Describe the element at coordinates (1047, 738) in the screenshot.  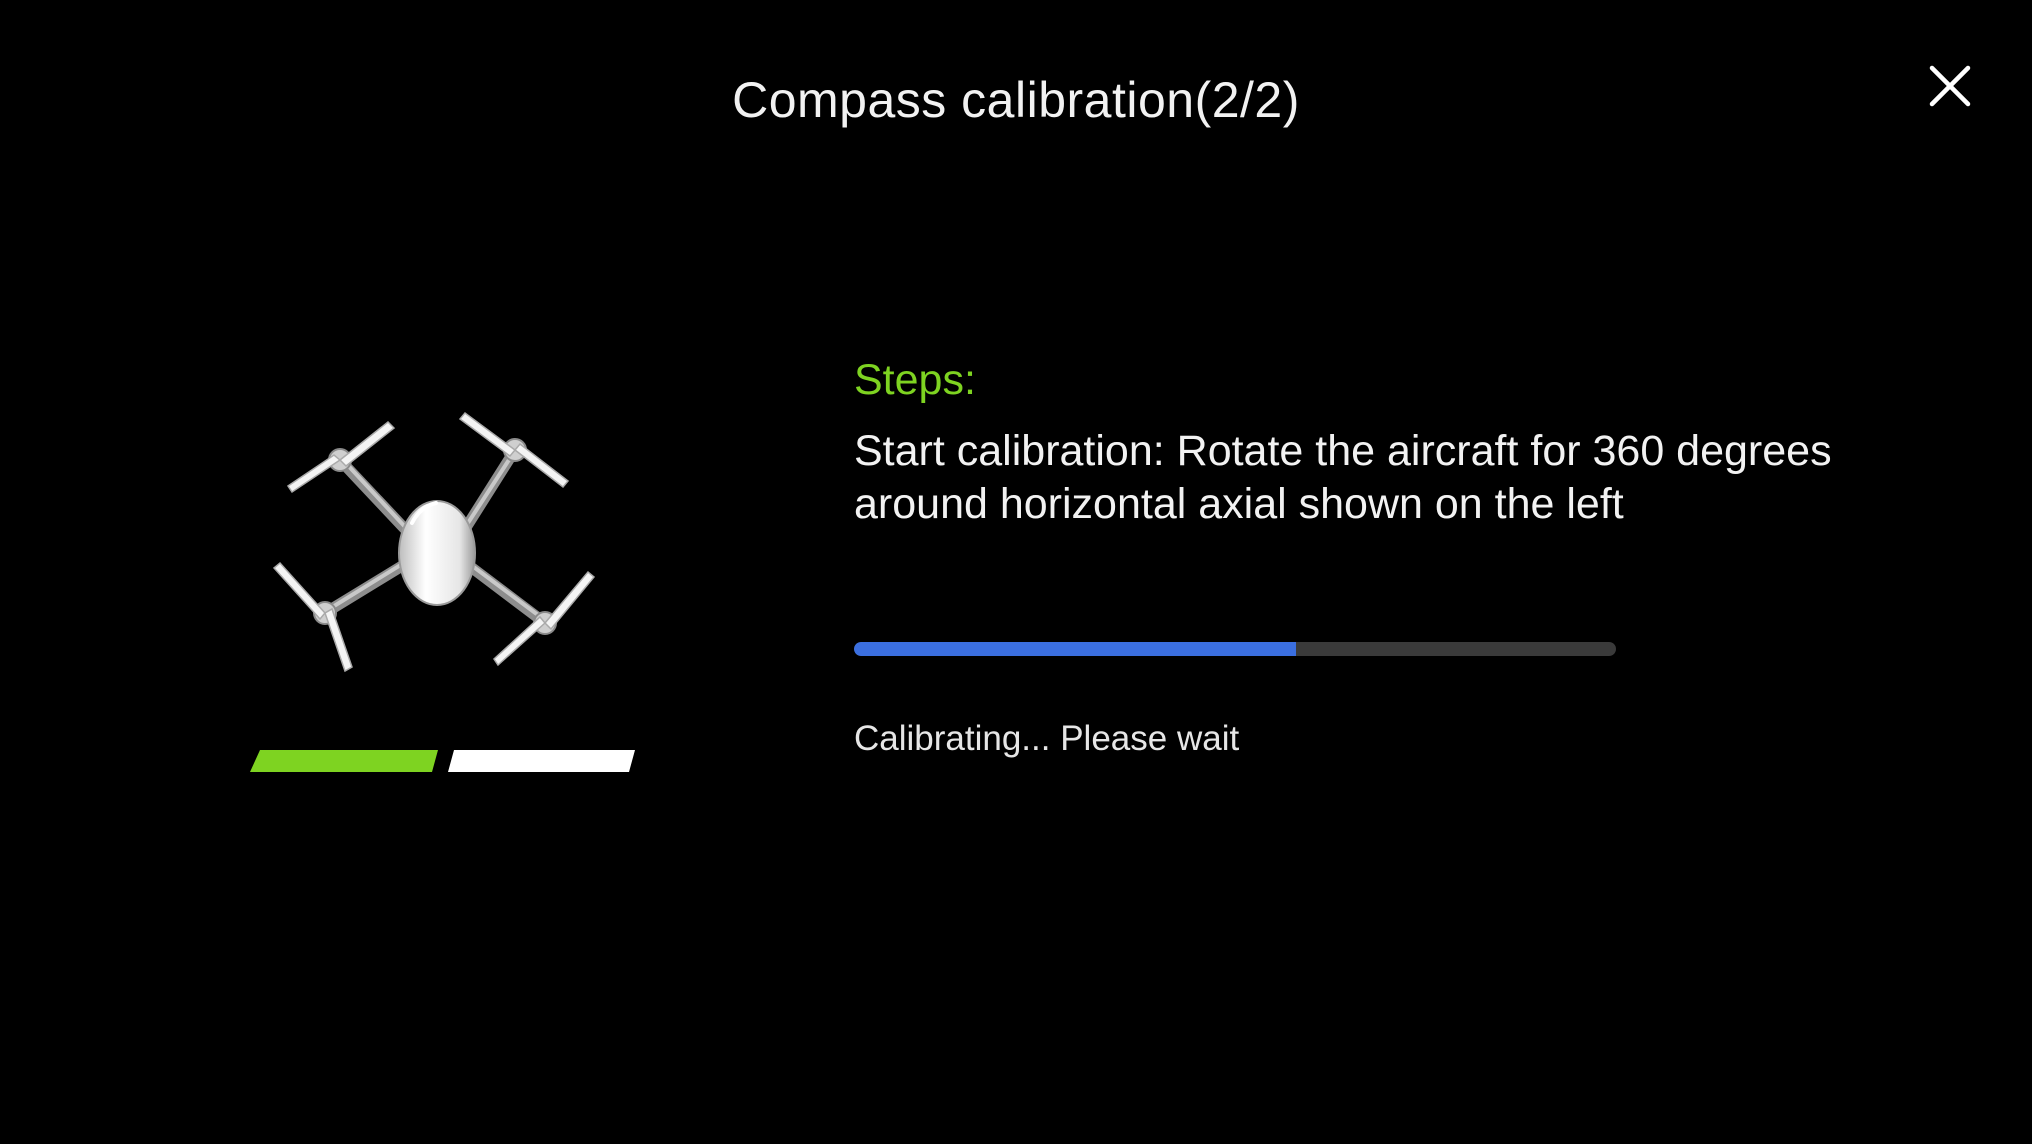
I see `status-text: Calibrating... Please wait` at that location.